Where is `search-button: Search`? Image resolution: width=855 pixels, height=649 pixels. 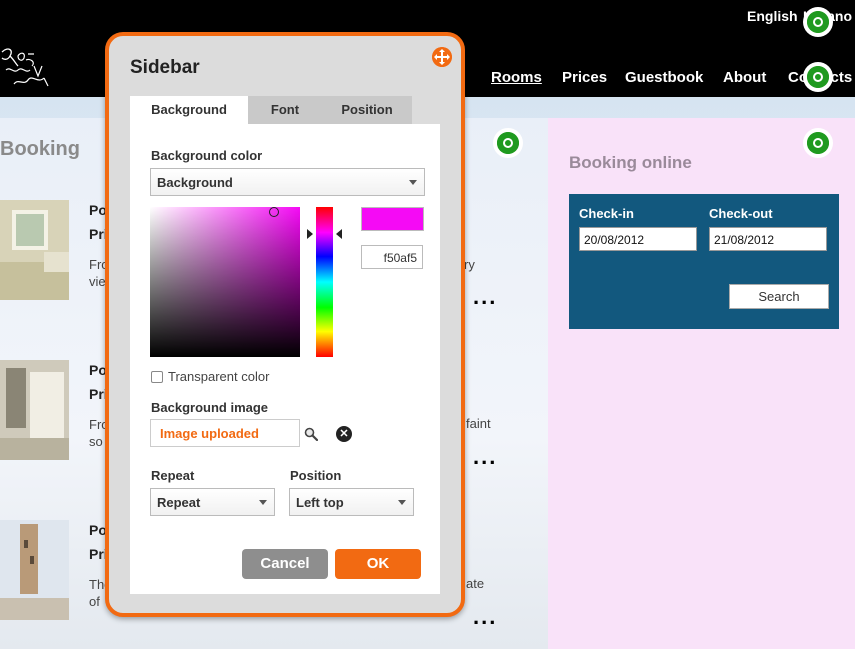 search-button: Search is located at coordinates (779, 296).